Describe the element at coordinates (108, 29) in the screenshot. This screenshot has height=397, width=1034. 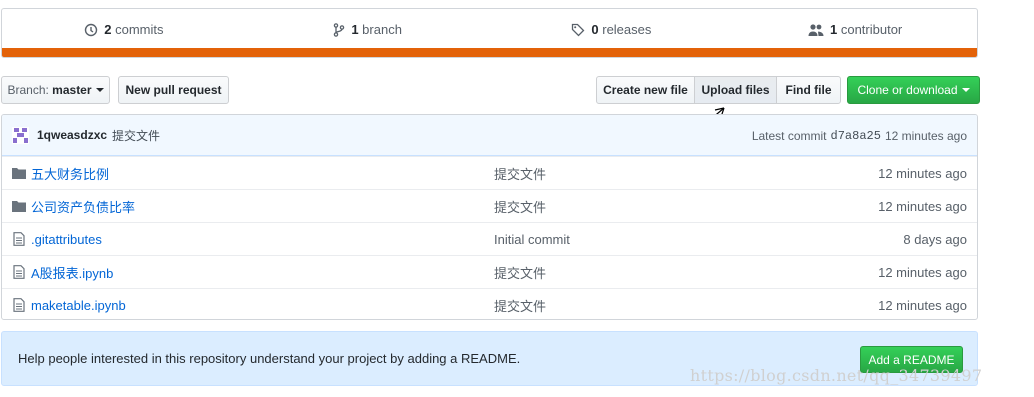
I see `commits-count: 2` at that location.